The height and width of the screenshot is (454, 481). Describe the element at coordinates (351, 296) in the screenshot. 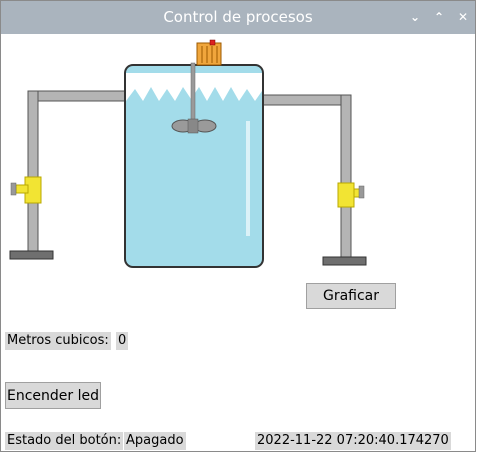

I see `graficar-button: Graficar` at that location.